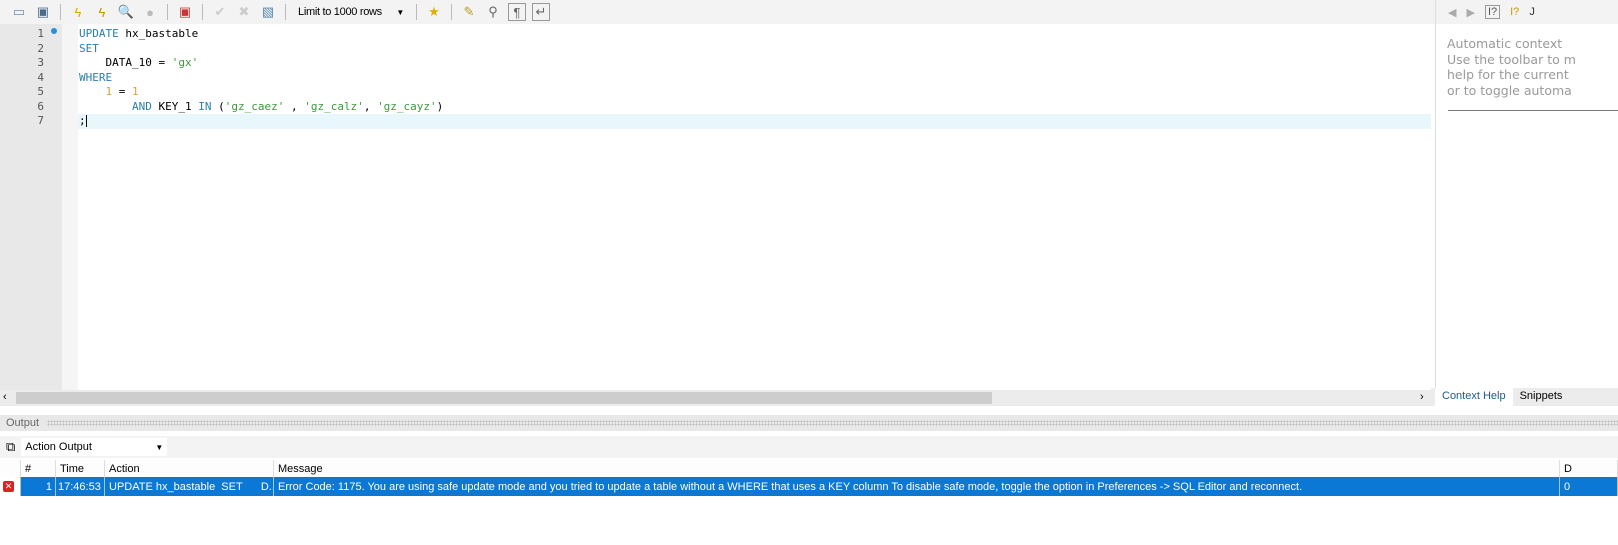  I want to click on code-token: 'gz_cayz', so click(407, 106).